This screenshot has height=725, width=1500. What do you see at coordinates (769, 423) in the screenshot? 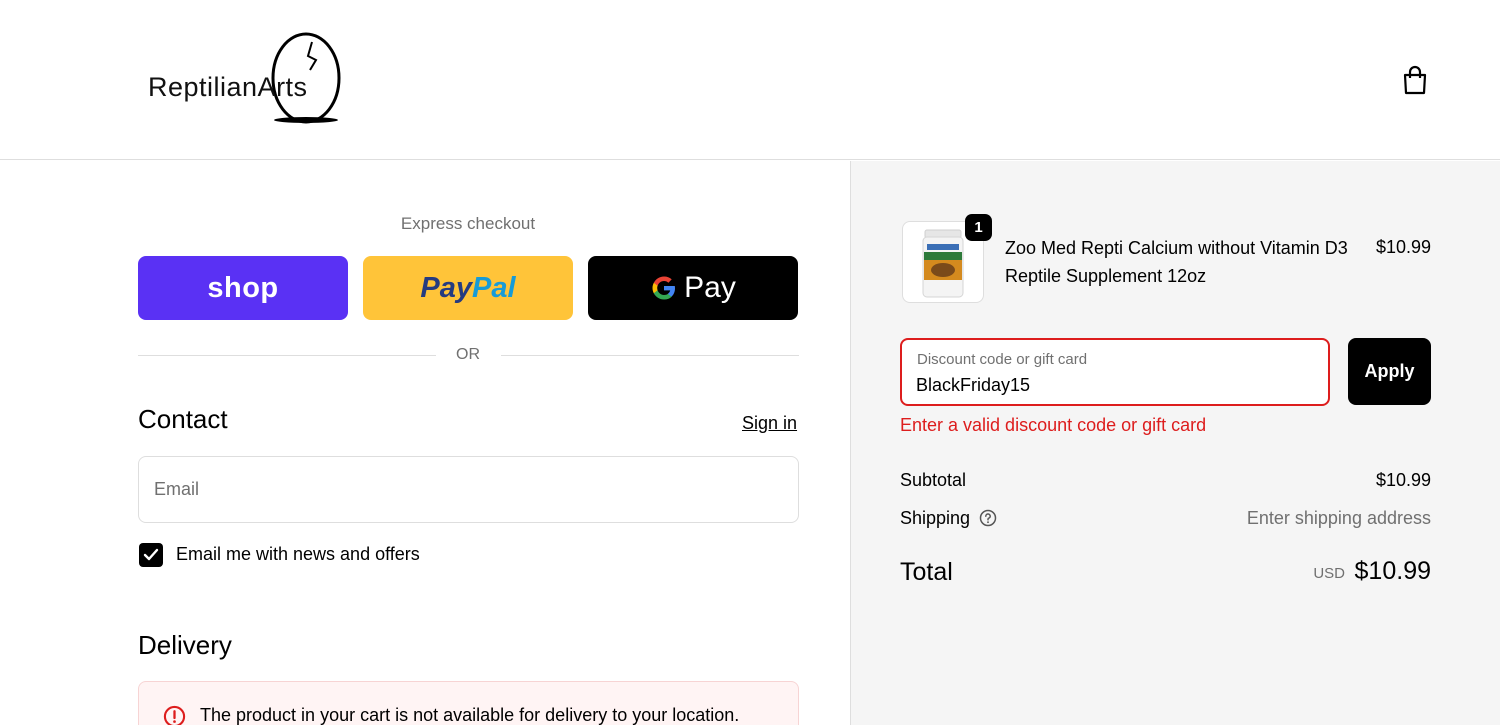
I see `sign-in-link: Sign in` at bounding box center [769, 423].